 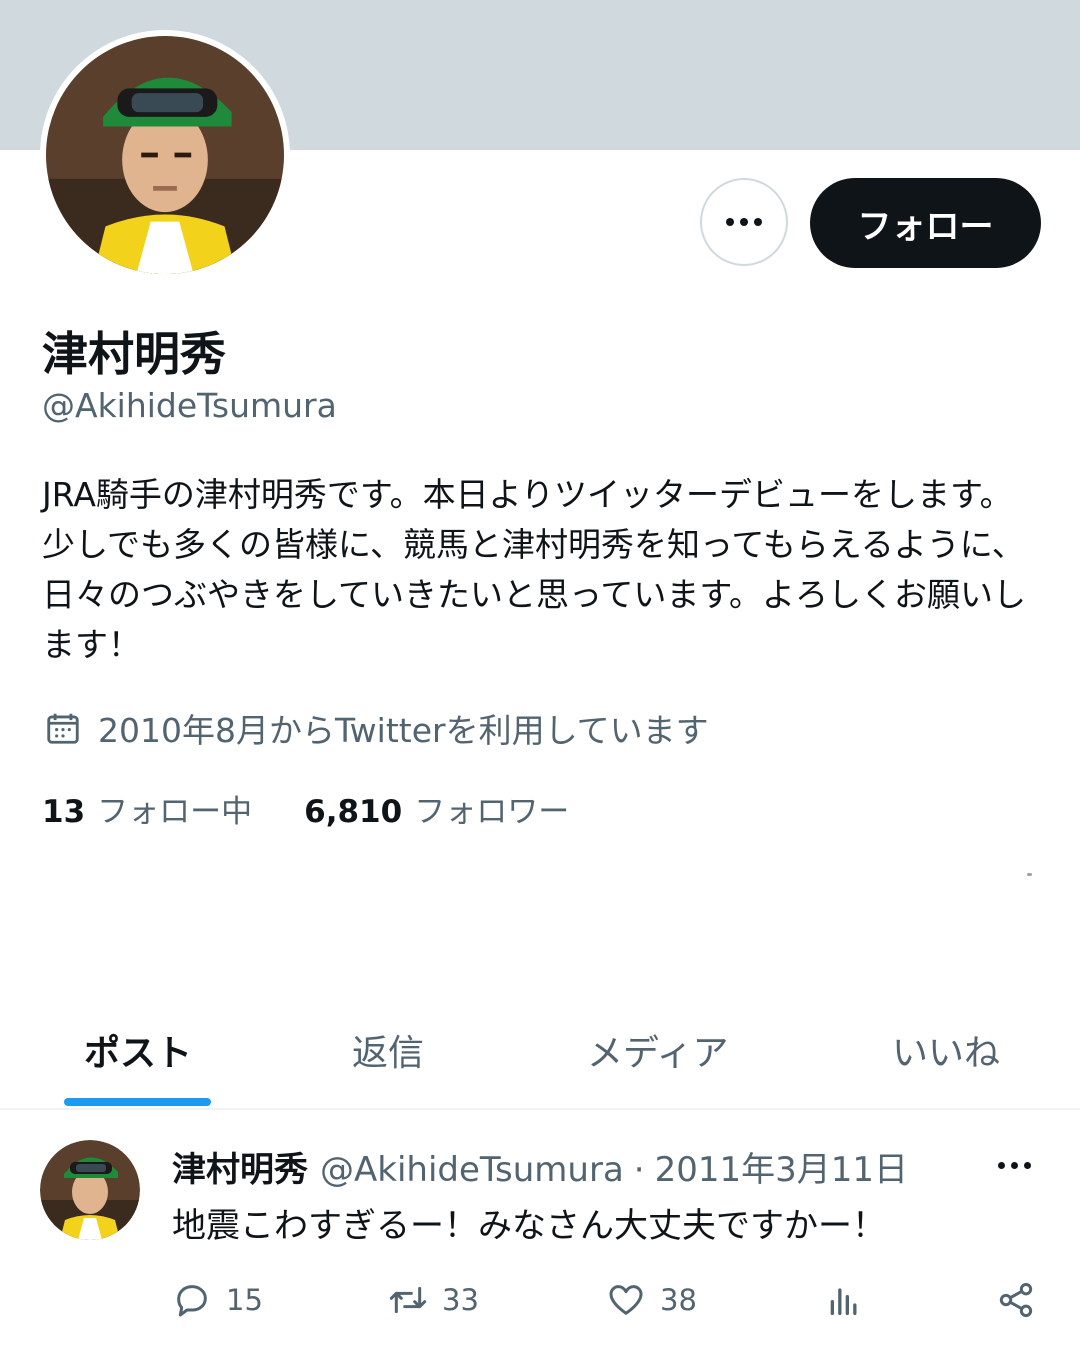 What do you see at coordinates (217, 1300) in the screenshot?
I see `reply-button: 15` at bounding box center [217, 1300].